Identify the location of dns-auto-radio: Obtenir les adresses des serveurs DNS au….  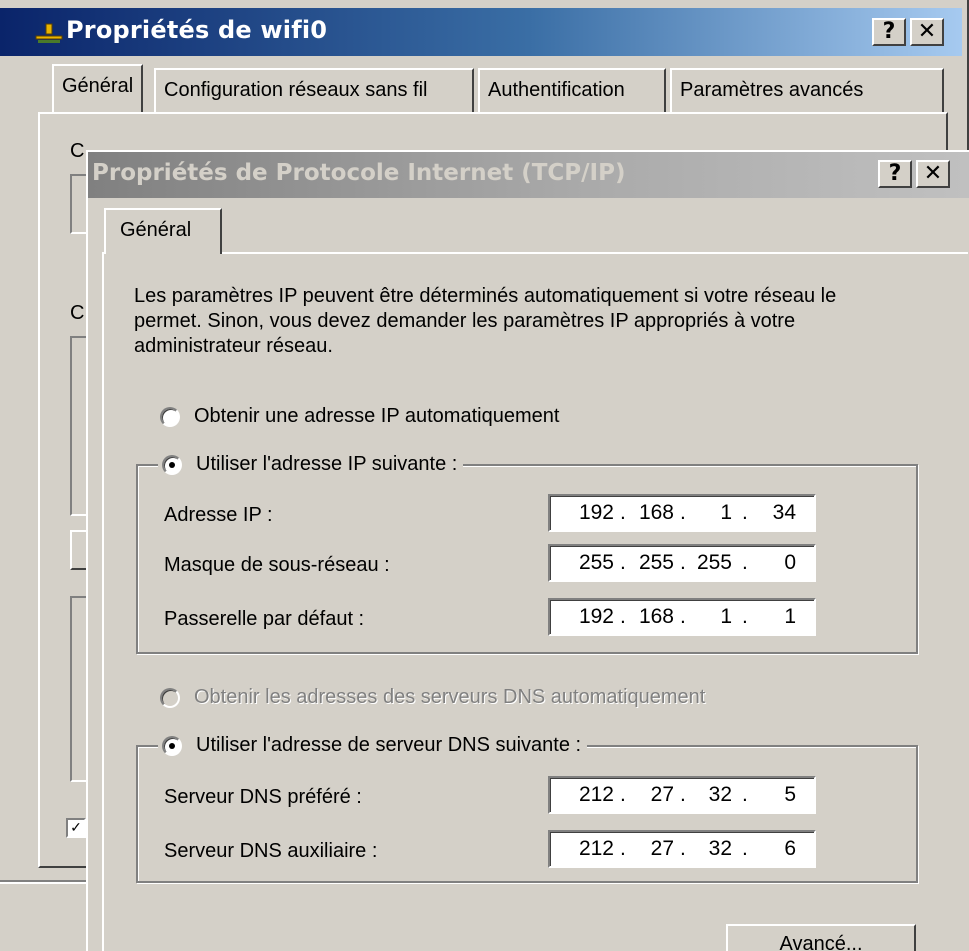
(436, 697).